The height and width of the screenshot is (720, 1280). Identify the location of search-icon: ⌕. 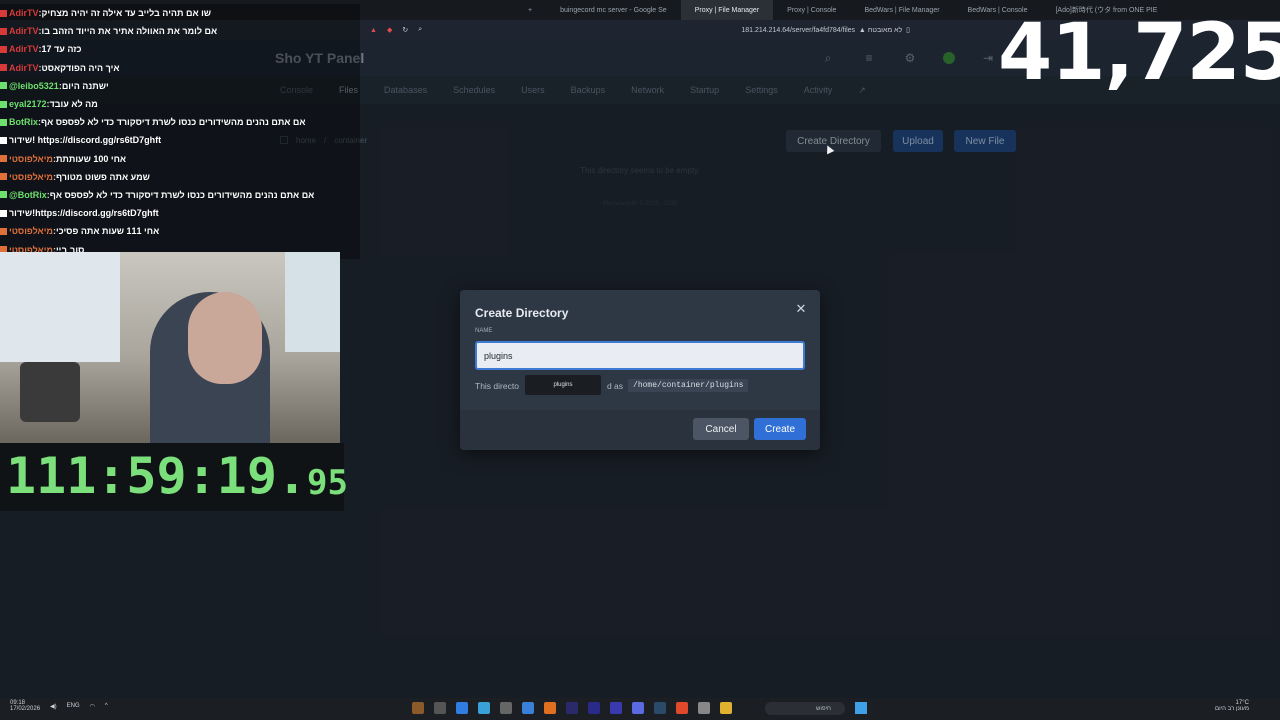
(420, 30).